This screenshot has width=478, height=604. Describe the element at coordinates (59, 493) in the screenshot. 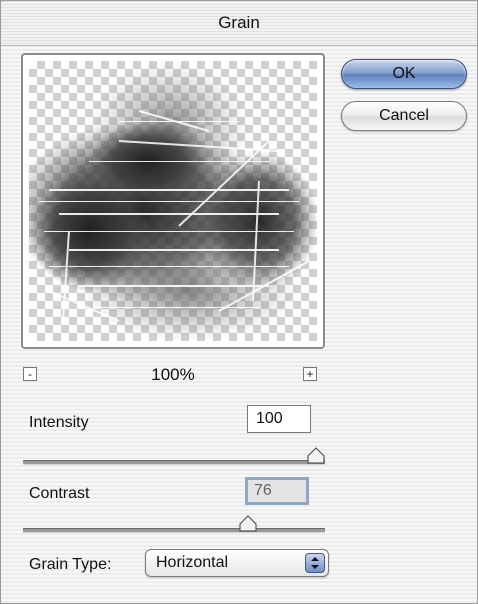

I see `contrast-label: Contrast` at that location.